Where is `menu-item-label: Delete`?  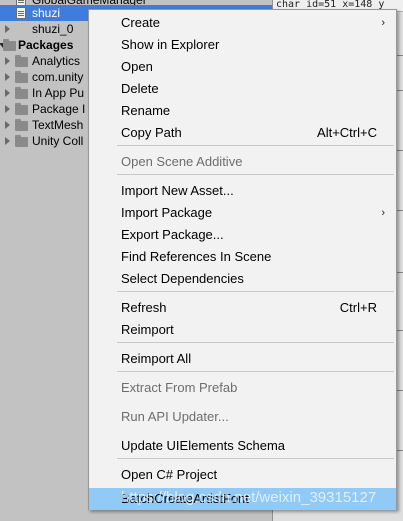
menu-item-label: Delete is located at coordinates (140, 88).